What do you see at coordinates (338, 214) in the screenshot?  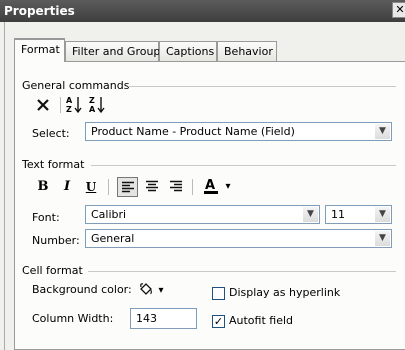 I see `font-size-value: 11` at bounding box center [338, 214].